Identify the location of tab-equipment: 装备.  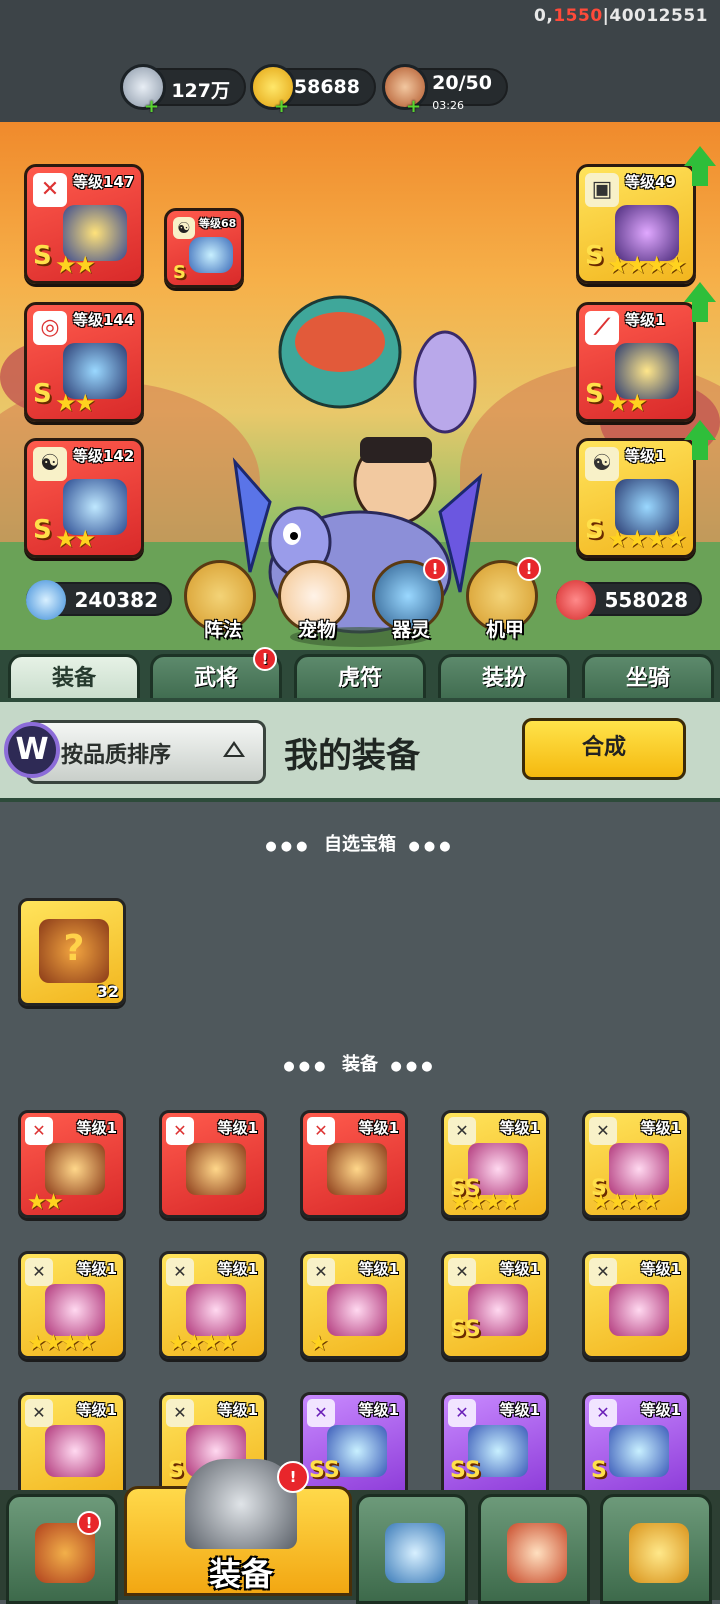
(74, 679).